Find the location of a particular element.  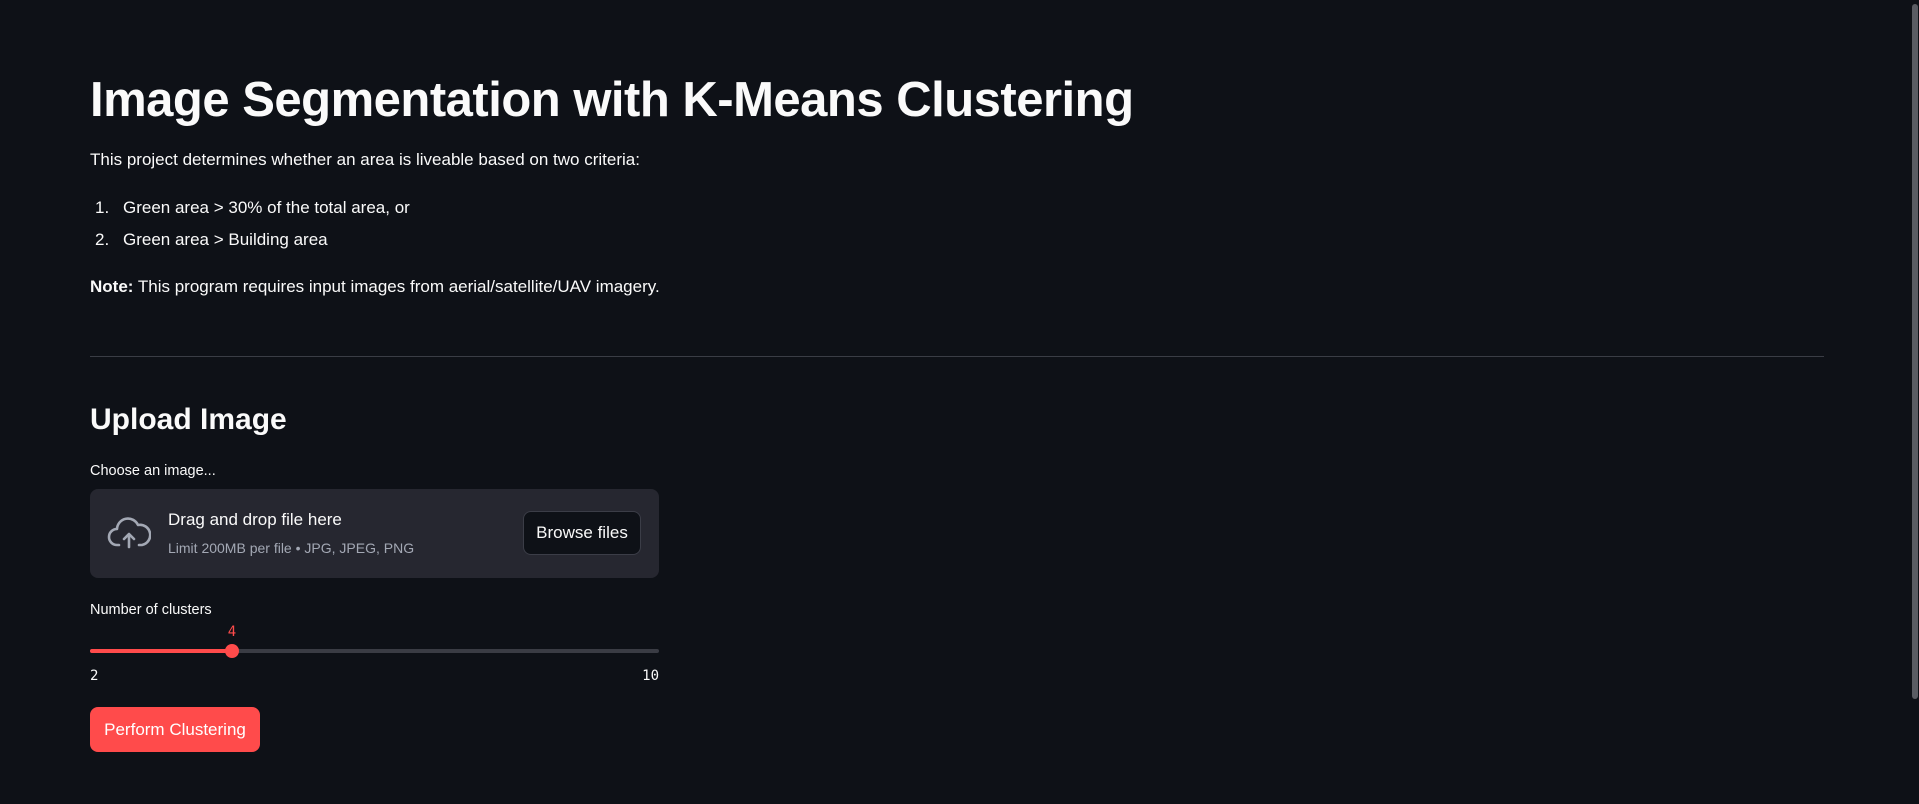

slider-thumb is located at coordinates (232, 651).